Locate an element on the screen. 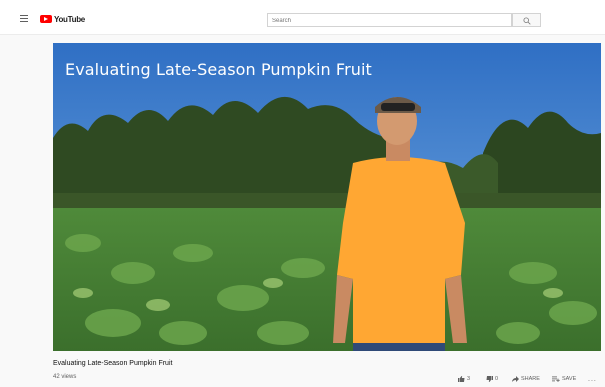 This screenshot has height=387, width=605. thumbs-down-icon is located at coordinates (489, 379).